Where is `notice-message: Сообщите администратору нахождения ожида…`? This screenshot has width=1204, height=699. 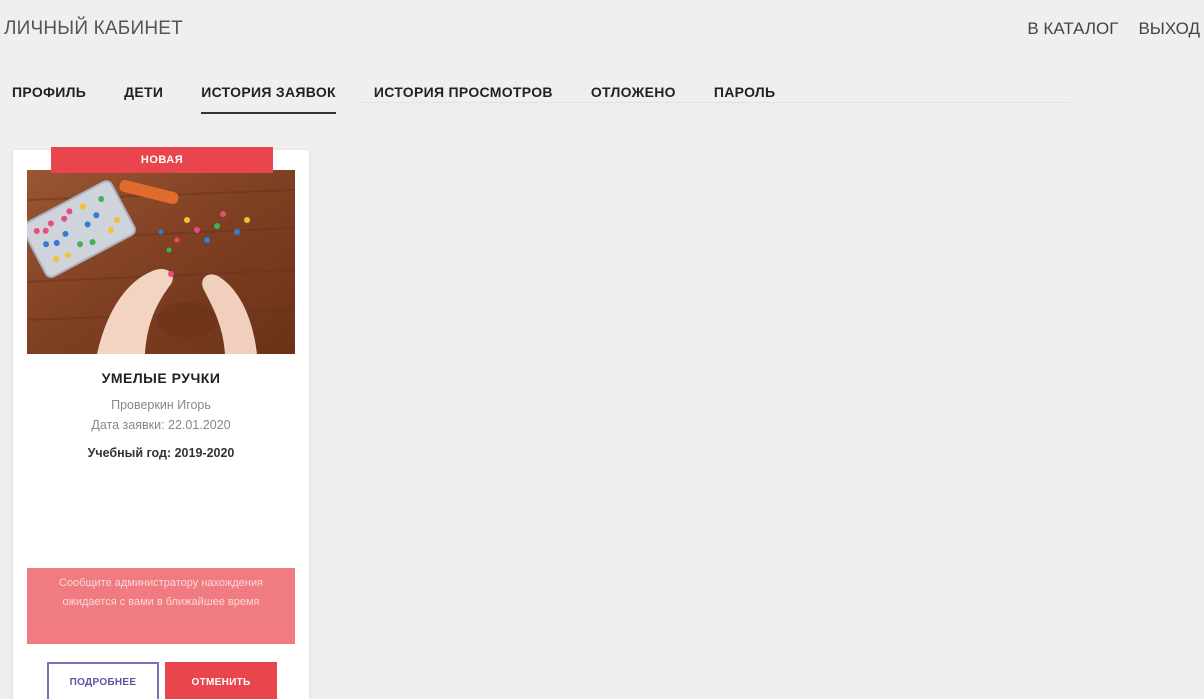
notice-message: Сообщите администратору нахождения ожида… is located at coordinates (161, 606).